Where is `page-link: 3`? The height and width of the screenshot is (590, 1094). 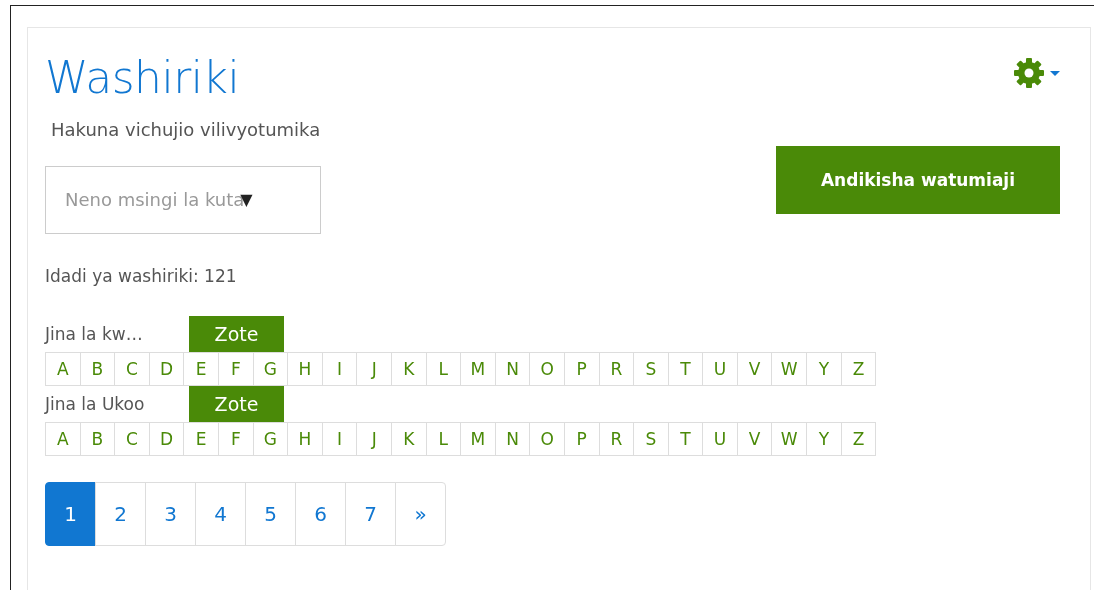
page-link: 3 is located at coordinates (170, 513).